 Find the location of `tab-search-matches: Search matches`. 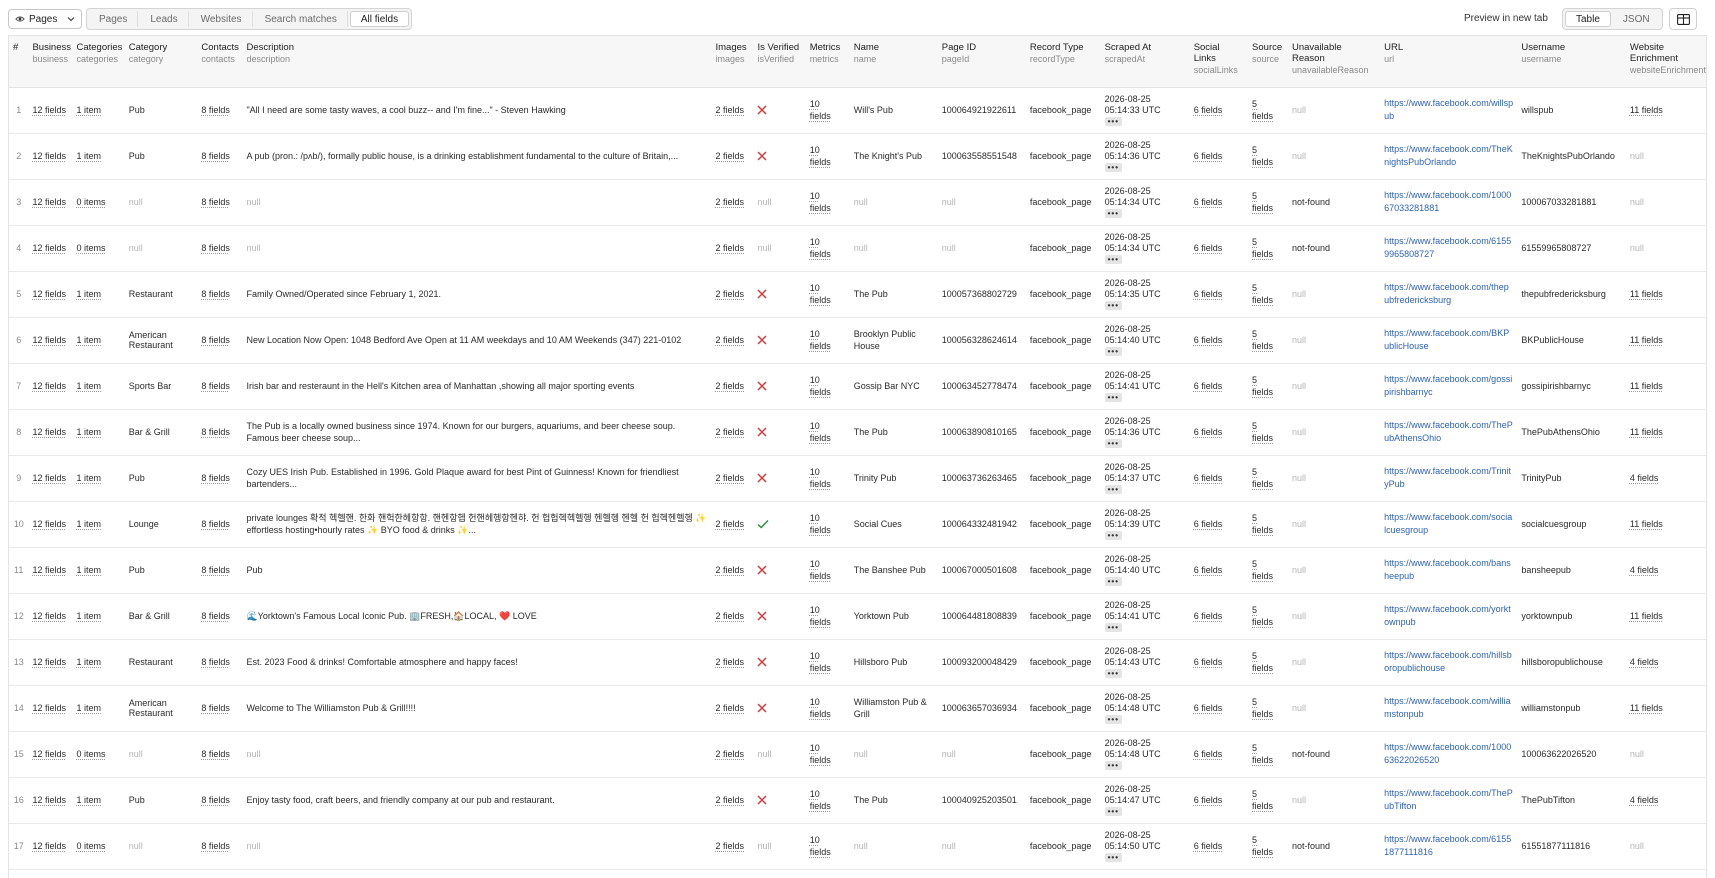

tab-search-matches: Search matches is located at coordinates (301, 19).